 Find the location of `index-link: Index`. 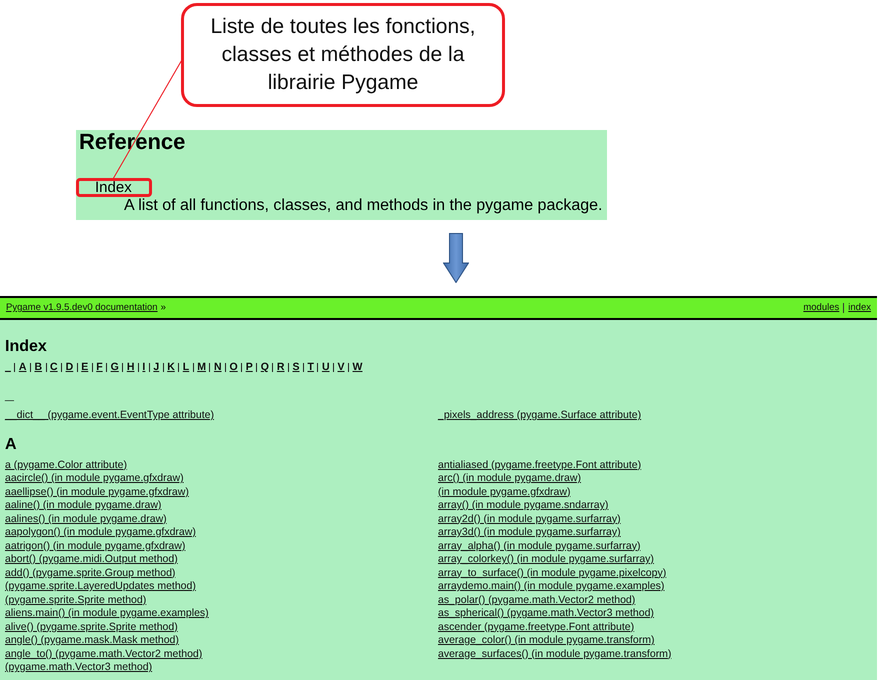

index-link: Index is located at coordinates (113, 187).